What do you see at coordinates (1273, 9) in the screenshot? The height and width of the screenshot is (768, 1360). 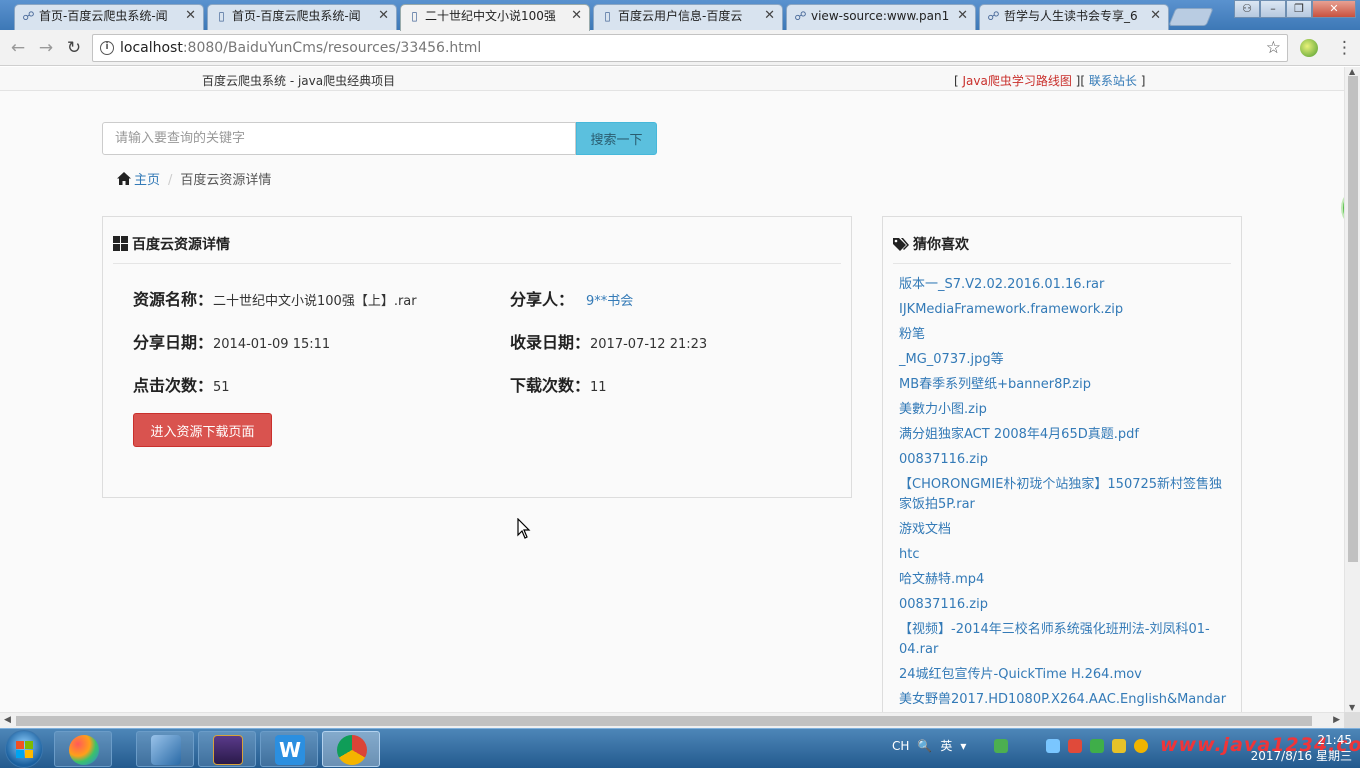 I see `minimize-icon: –` at bounding box center [1273, 9].